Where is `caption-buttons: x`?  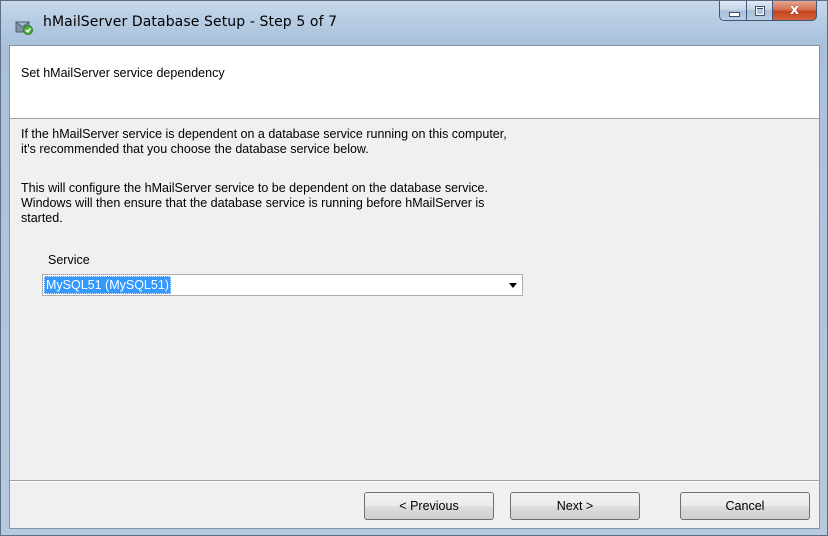
caption-buttons: x is located at coordinates (768, 12).